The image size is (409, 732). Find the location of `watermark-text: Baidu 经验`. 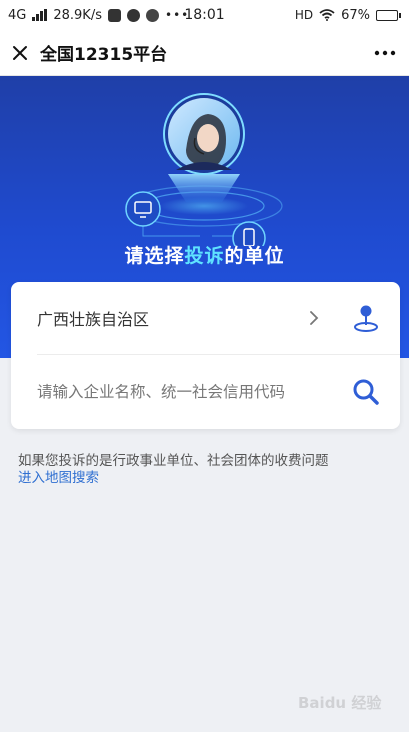

watermark-text: Baidu 经验 is located at coordinates (340, 703).